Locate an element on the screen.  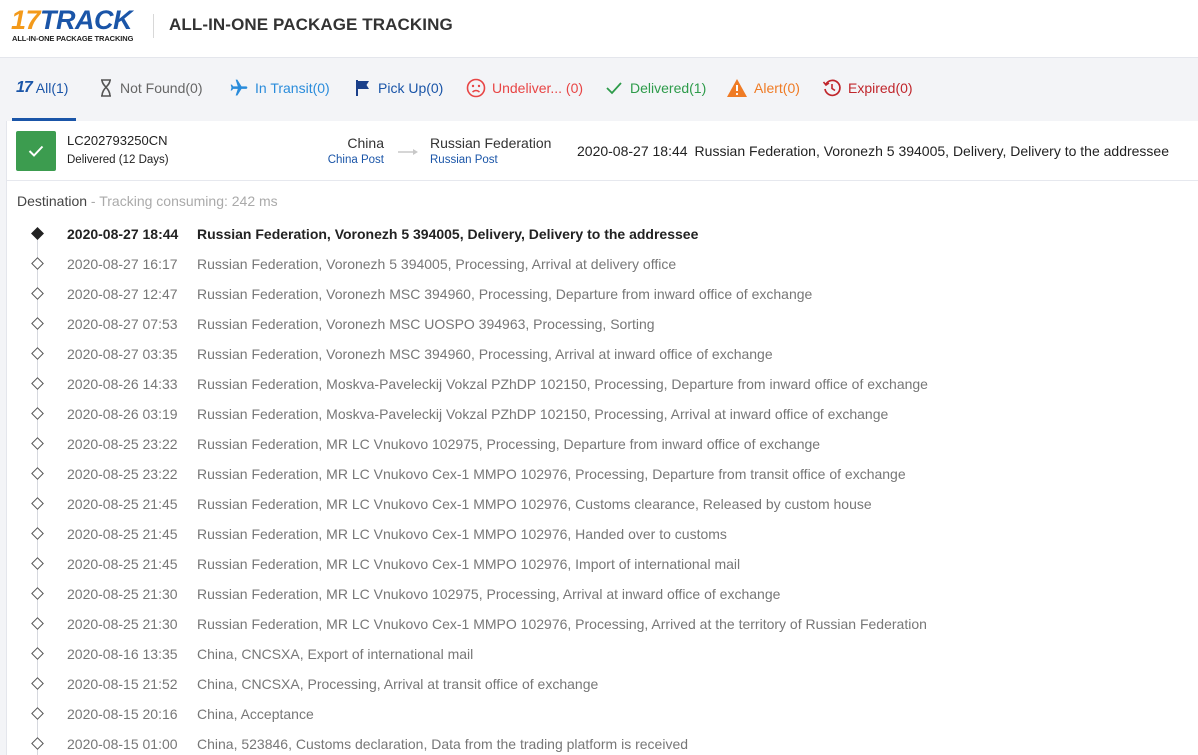
tab-in-transit: In Transit(0) is located at coordinates (279, 88).